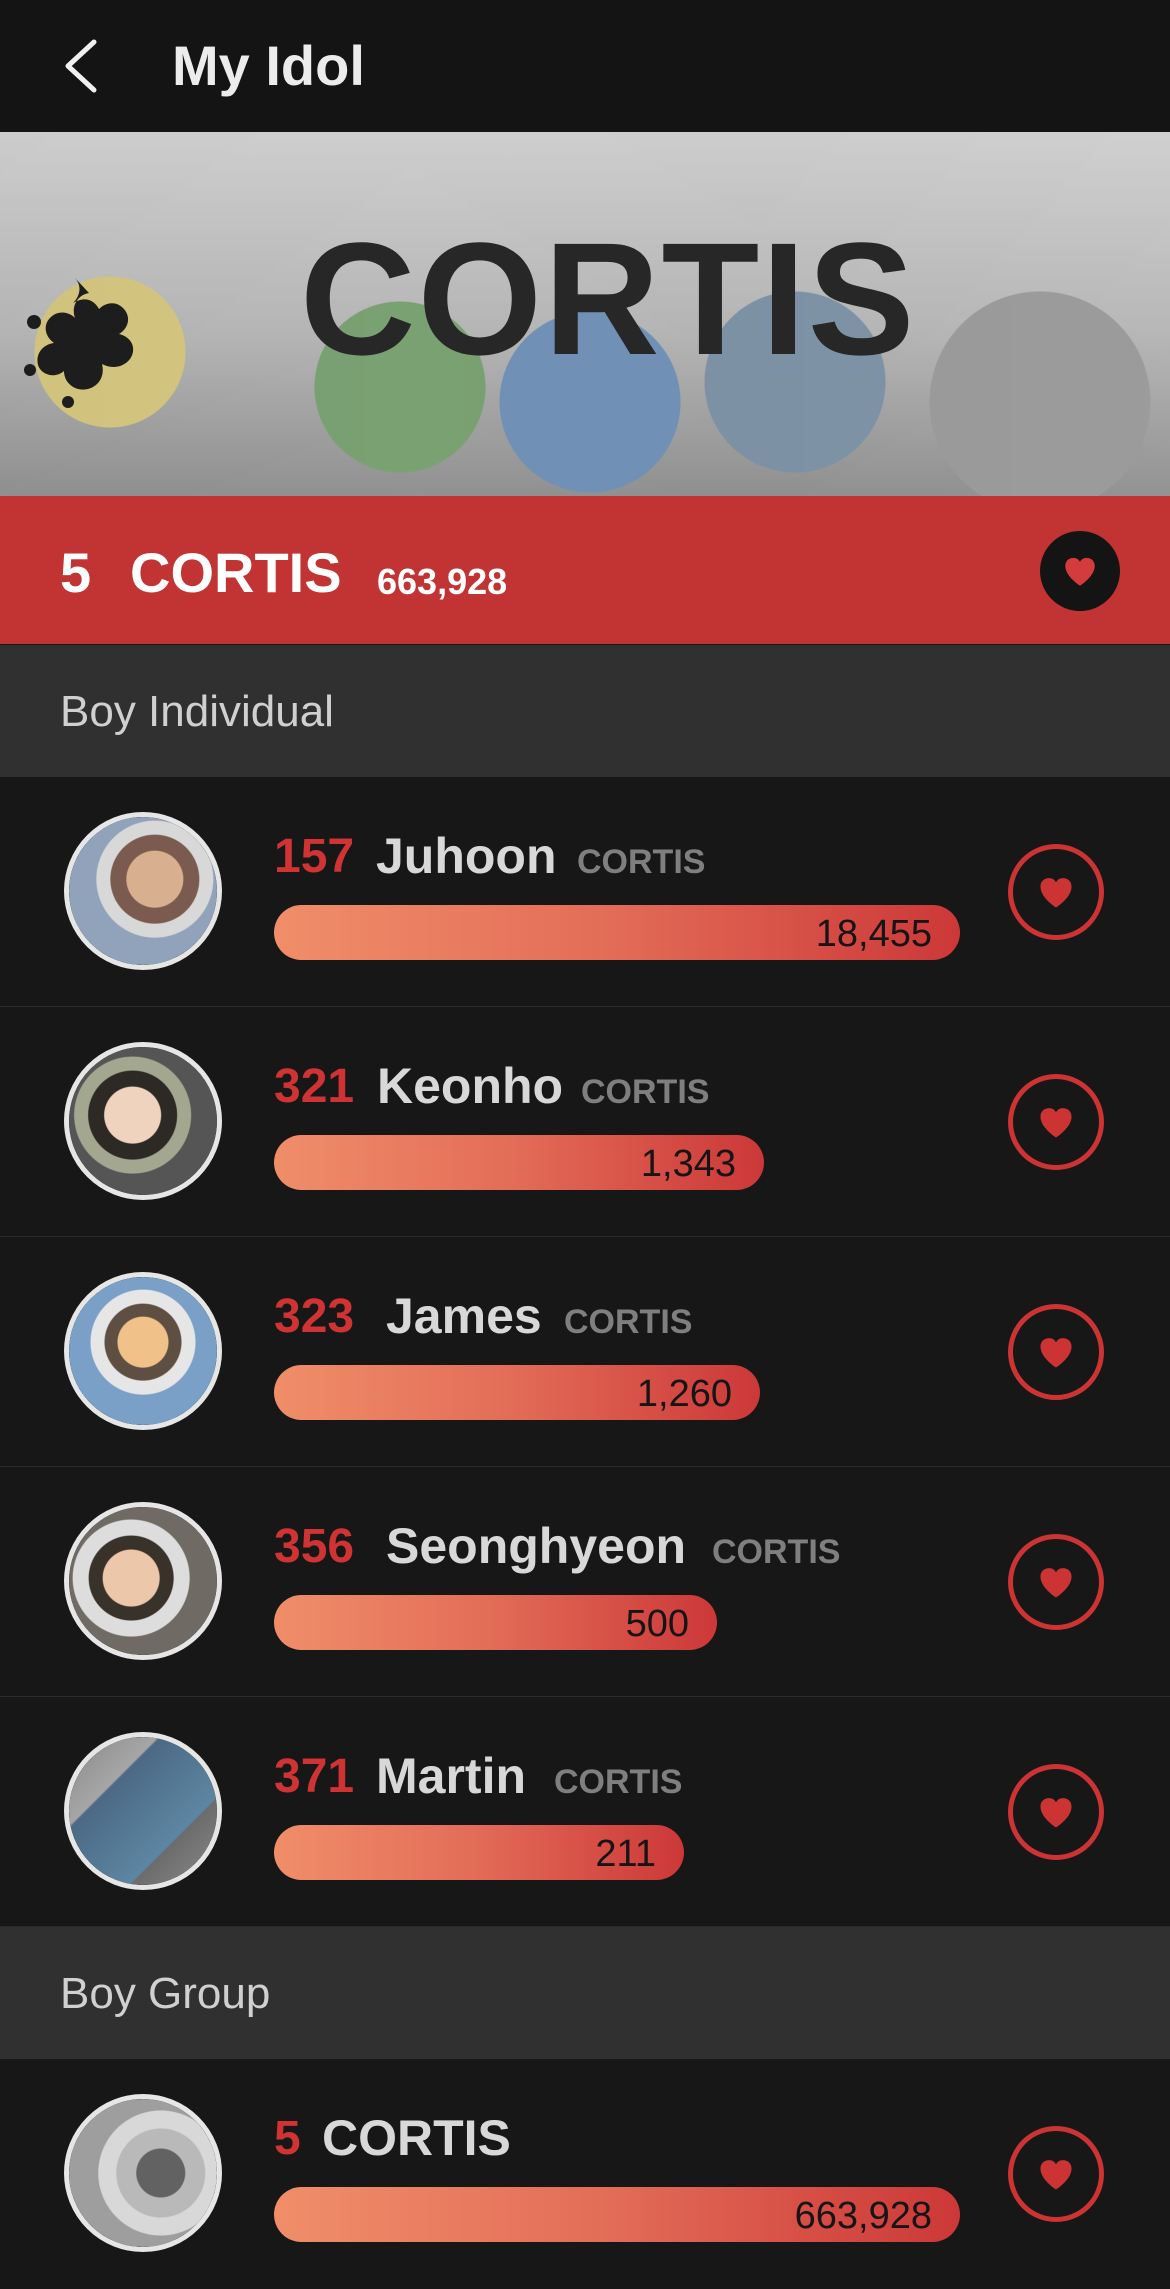  What do you see at coordinates (314, 856) in the screenshot?
I see `rank: 157` at bounding box center [314, 856].